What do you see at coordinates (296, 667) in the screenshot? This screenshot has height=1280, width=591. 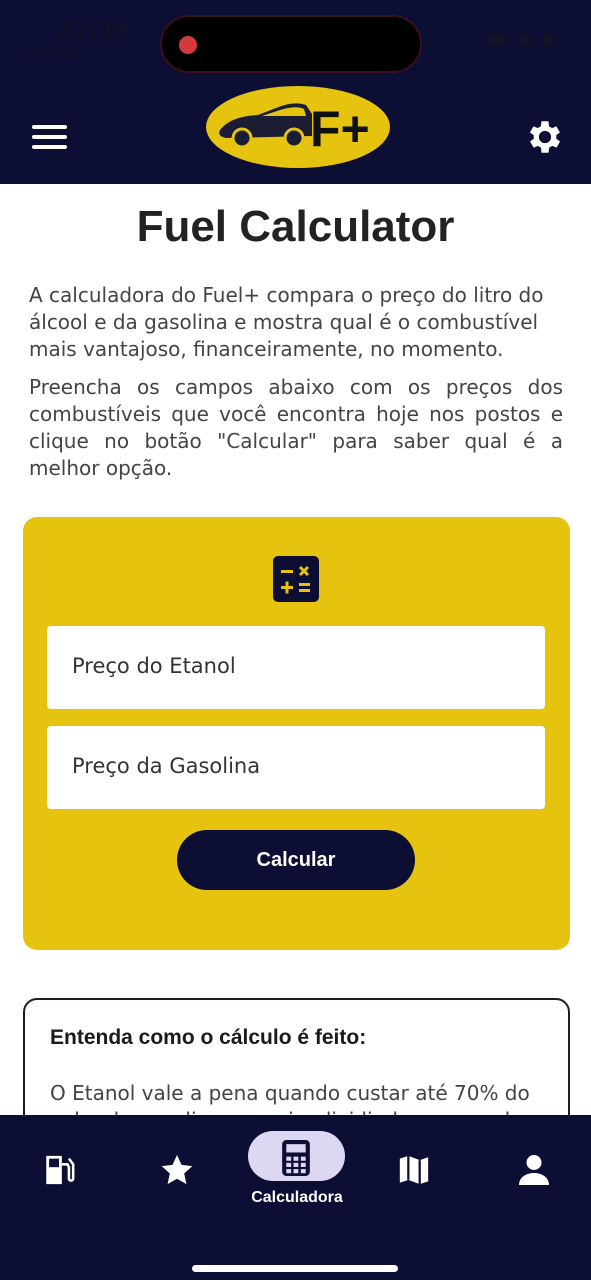 I see `ethanol-price-field: Preço do Etanol` at bounding box center [296, 667].